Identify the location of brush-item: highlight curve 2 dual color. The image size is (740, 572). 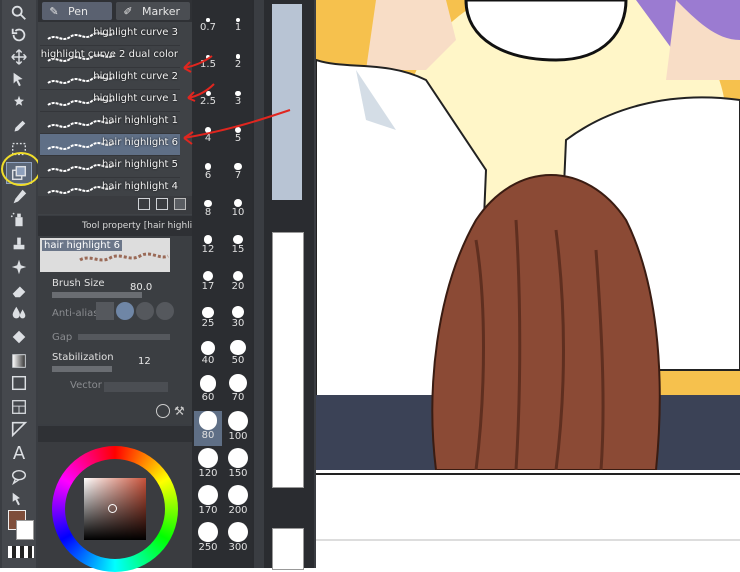
(110, 57).